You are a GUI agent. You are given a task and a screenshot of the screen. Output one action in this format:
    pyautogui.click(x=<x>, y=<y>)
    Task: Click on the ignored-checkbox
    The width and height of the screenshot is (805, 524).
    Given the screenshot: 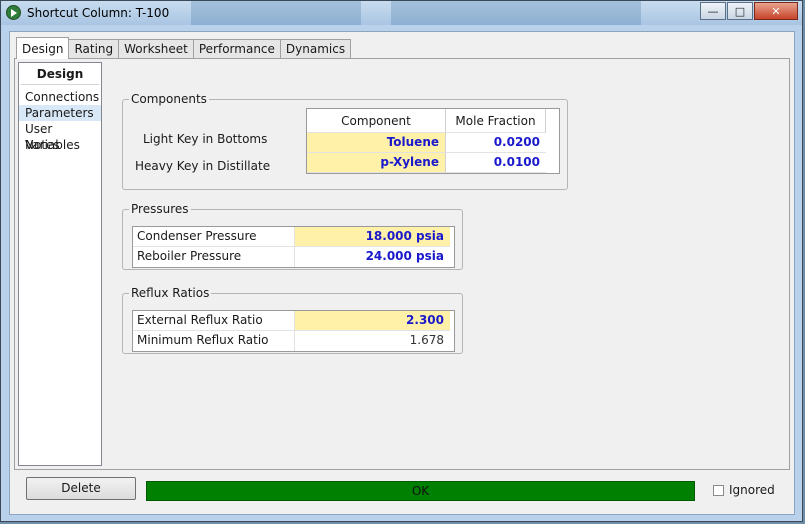 What is the action you would take?
    pyautogui.click(x=718, y=490)
    